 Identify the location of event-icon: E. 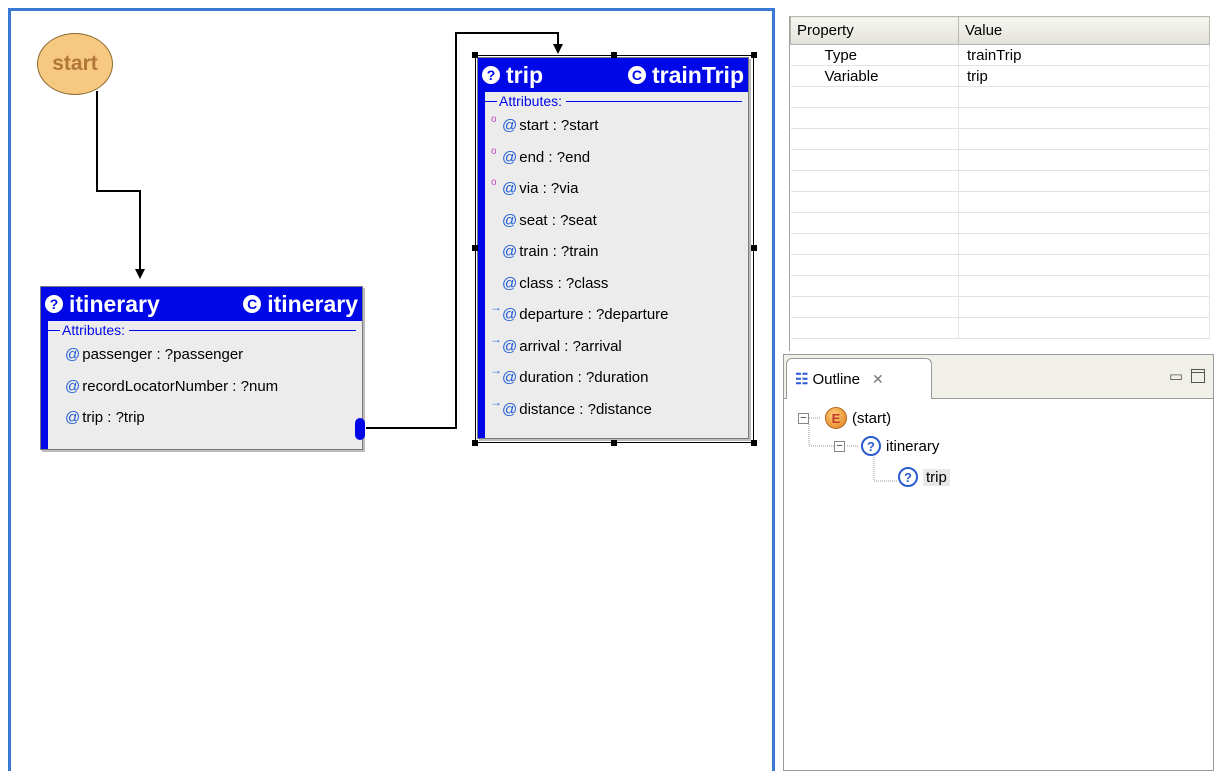
(836, 418).